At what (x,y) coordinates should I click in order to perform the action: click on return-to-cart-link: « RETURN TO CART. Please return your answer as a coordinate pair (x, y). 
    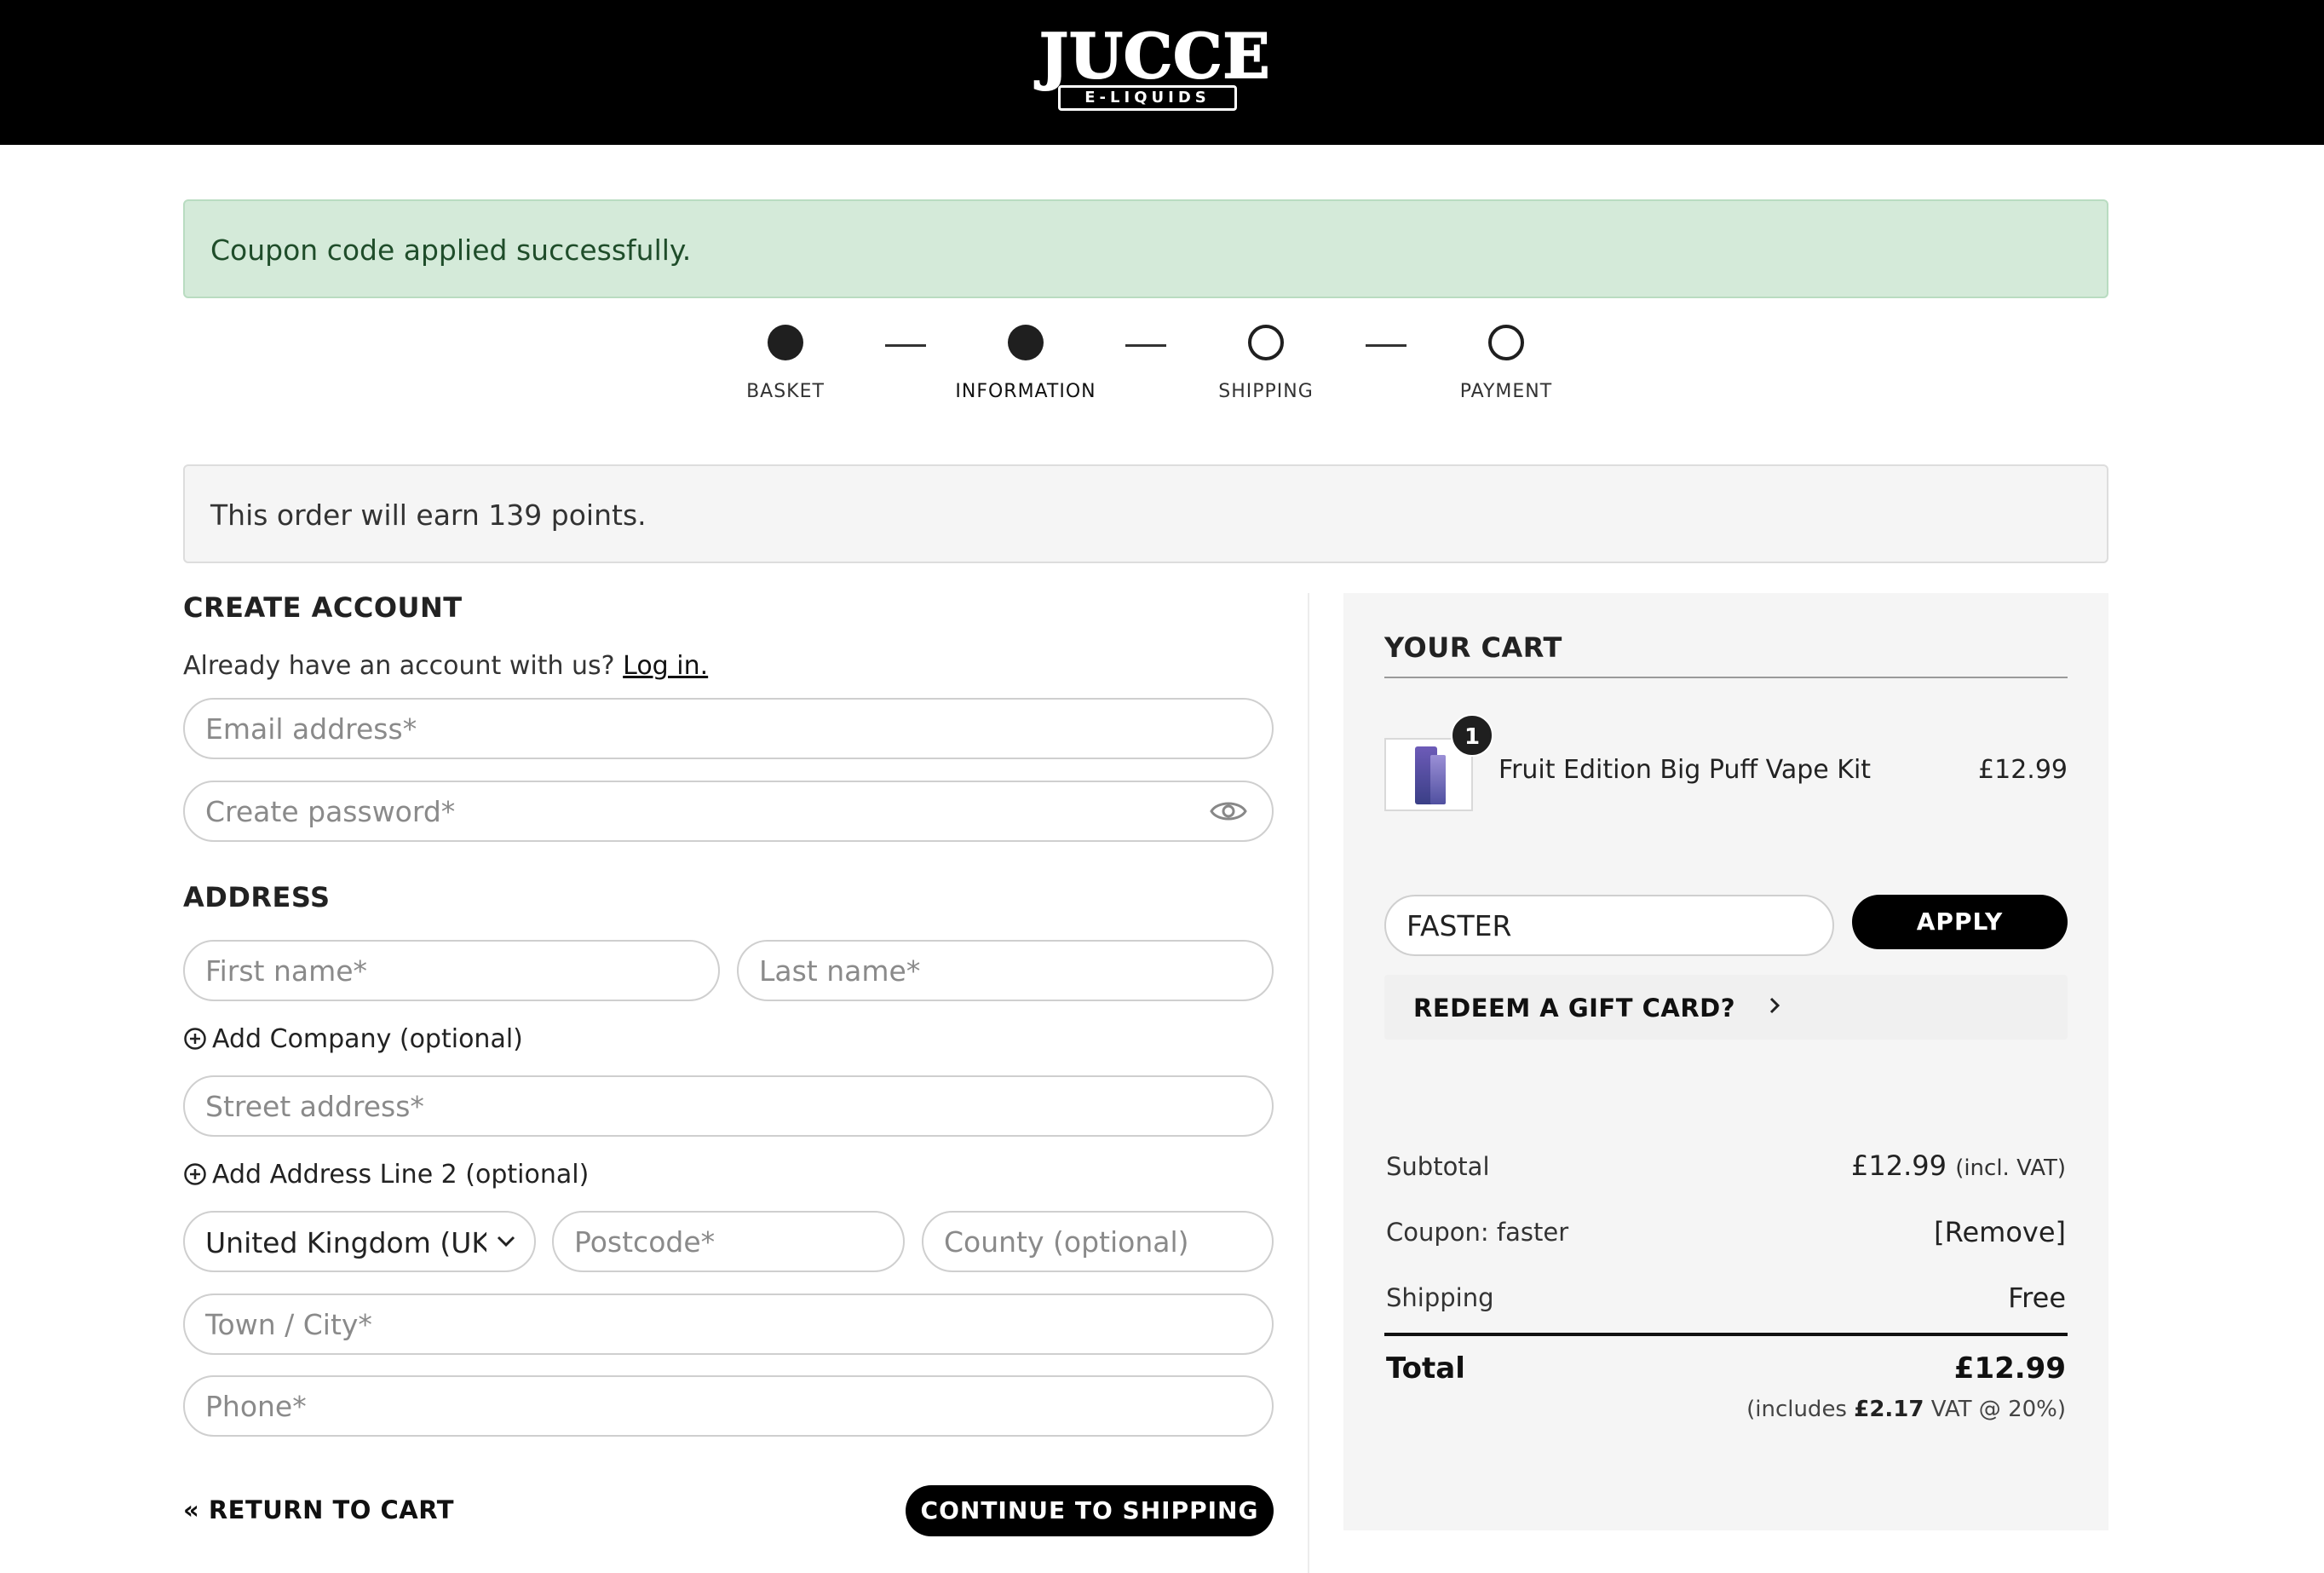
    Looking at the image, I should click on (318, 1509).